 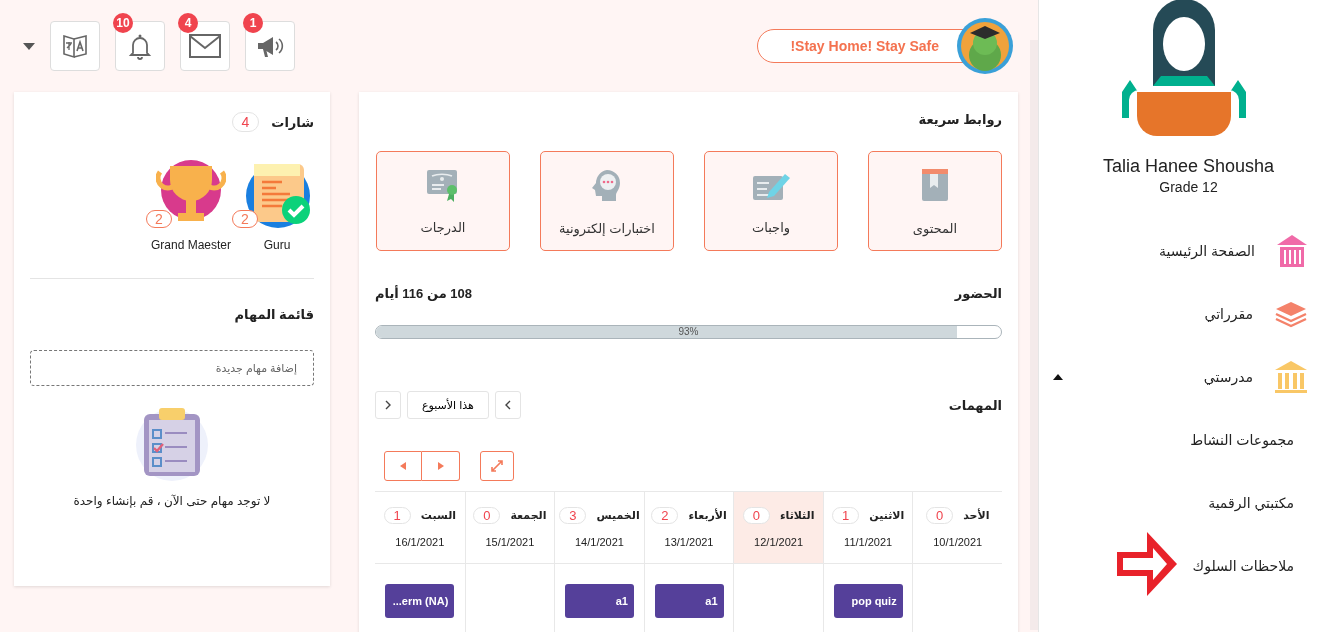 What do you see at coordinates (689, 542) in the screenshot?
I see `day-date: 13/1/2021` at bounding box center [689, 542].